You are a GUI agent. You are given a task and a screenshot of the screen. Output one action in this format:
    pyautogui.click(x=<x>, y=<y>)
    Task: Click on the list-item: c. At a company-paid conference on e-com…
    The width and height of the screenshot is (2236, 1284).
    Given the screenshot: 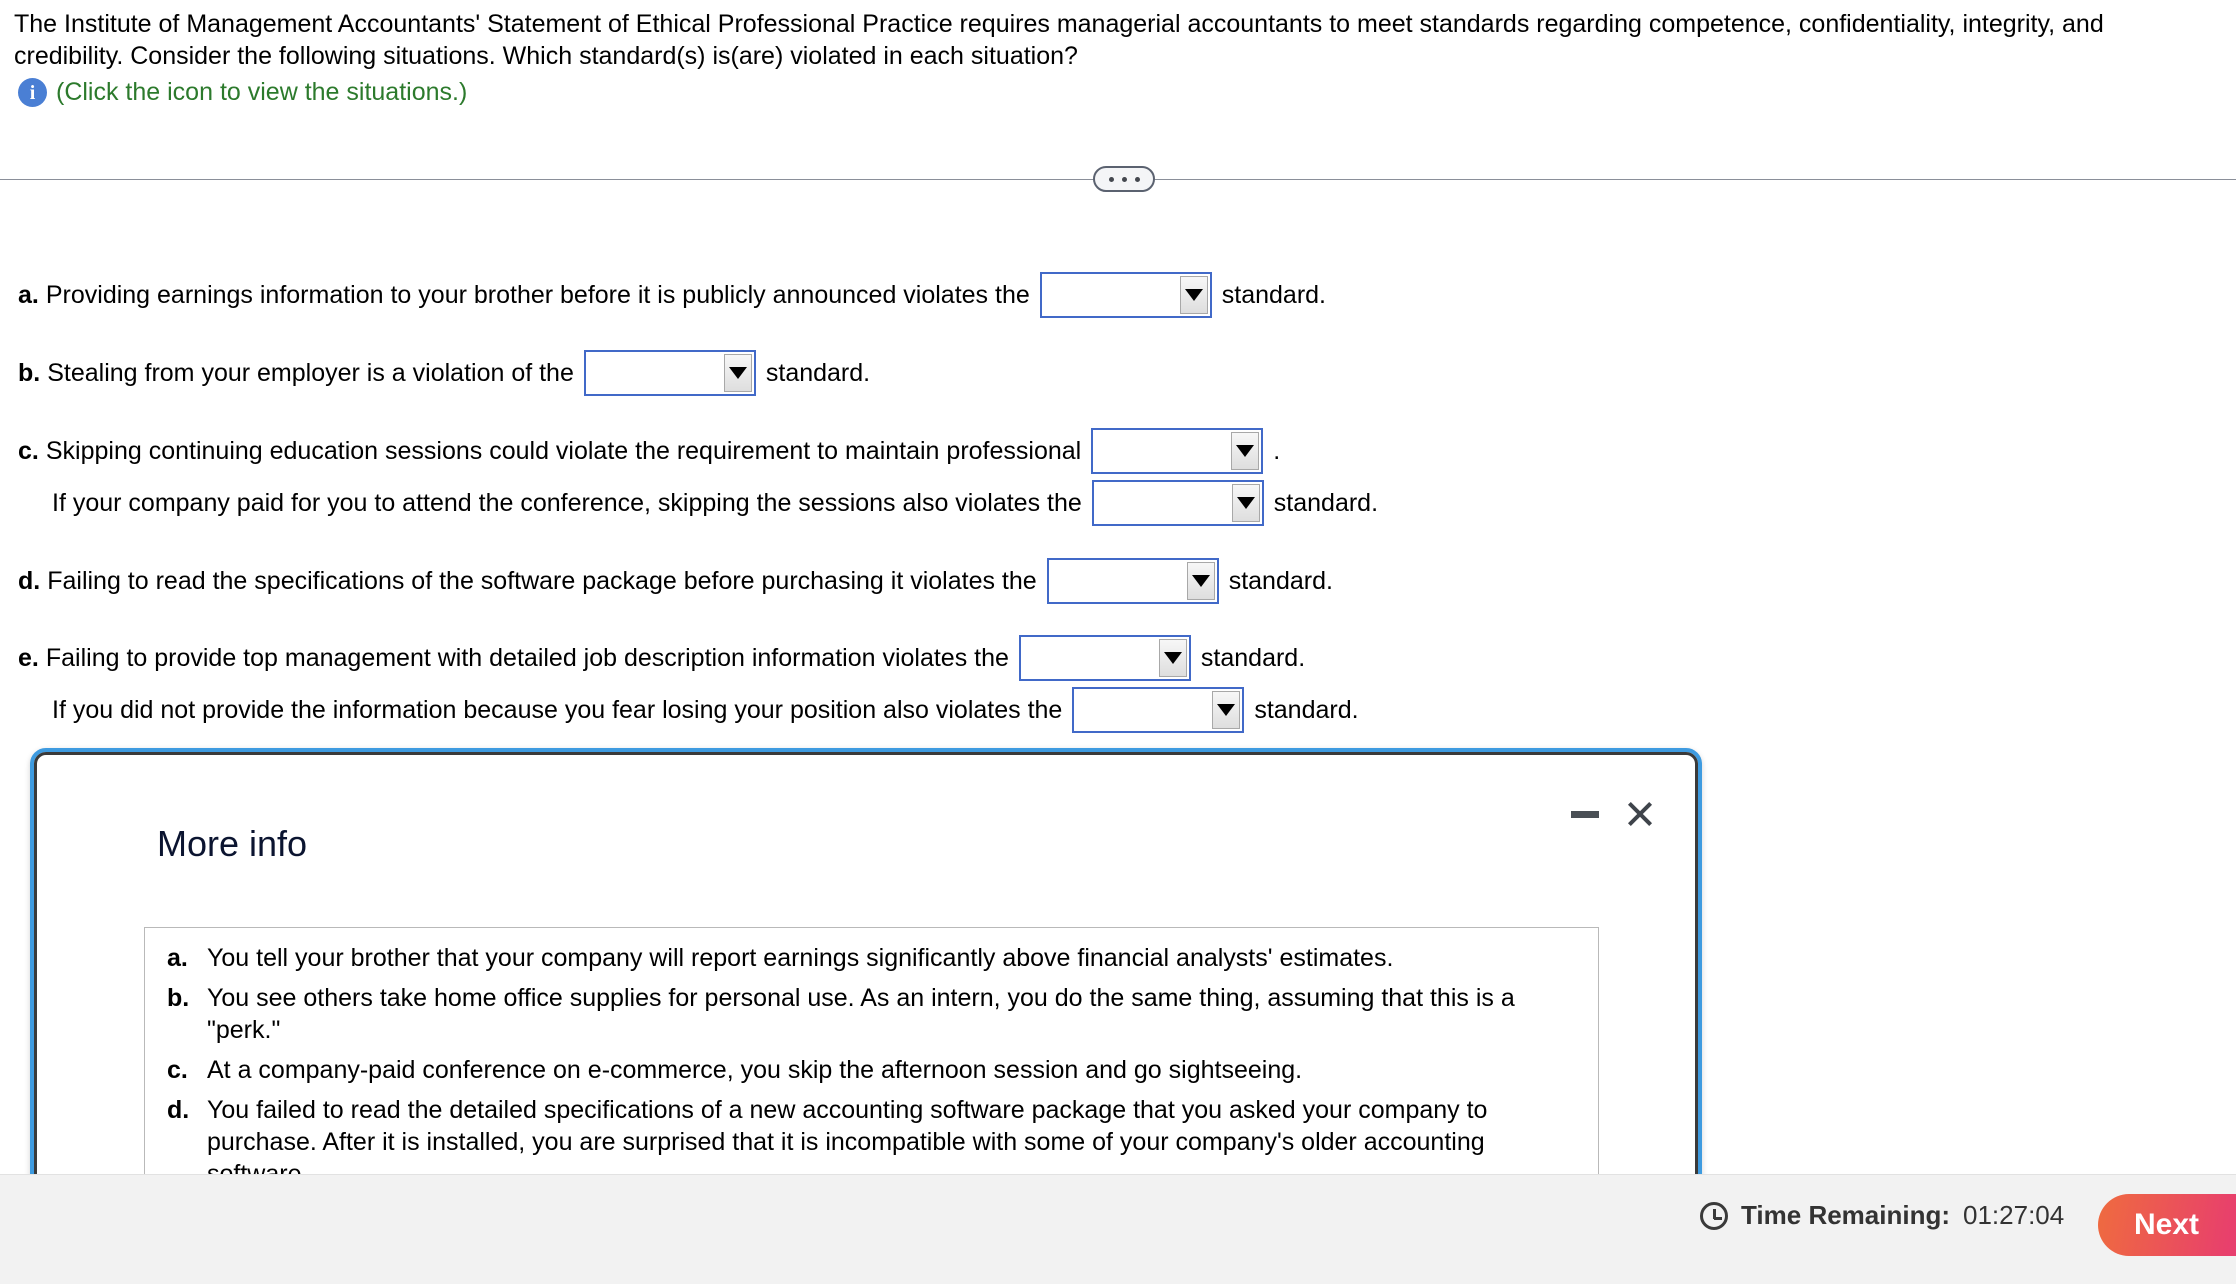 What is the action you would take?
    pyautogui.click(x=871, y=1070)
    